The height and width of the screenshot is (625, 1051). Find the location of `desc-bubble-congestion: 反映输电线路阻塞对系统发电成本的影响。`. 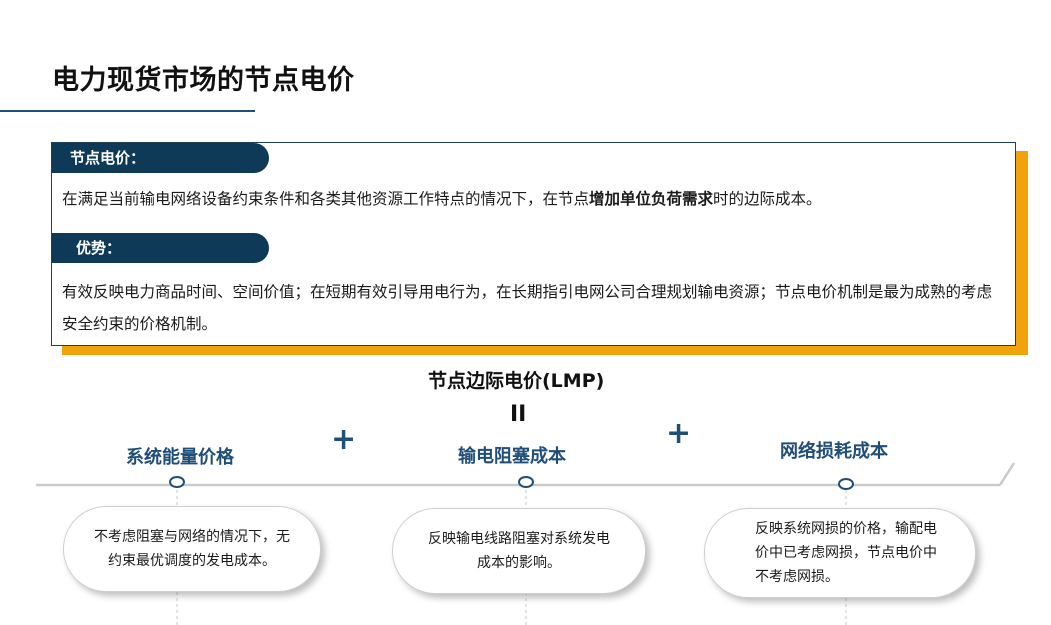

desc-bubble-congestion: 反映输电线路阻塞对系统发电成本的影响。 is located at coordinates (519, 551).